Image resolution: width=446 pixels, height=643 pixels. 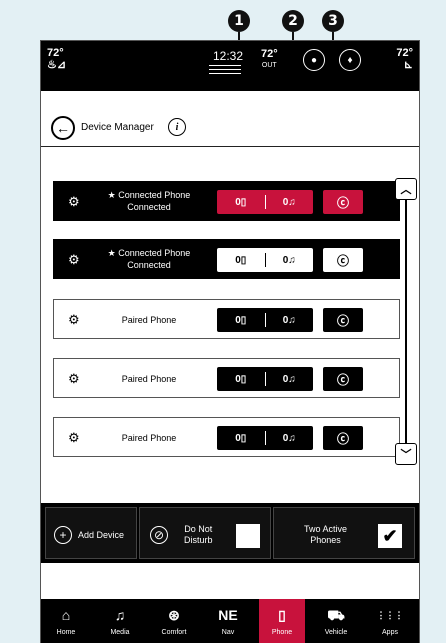 I want to click on nav-label: Nav, so click(x=228, y=632).